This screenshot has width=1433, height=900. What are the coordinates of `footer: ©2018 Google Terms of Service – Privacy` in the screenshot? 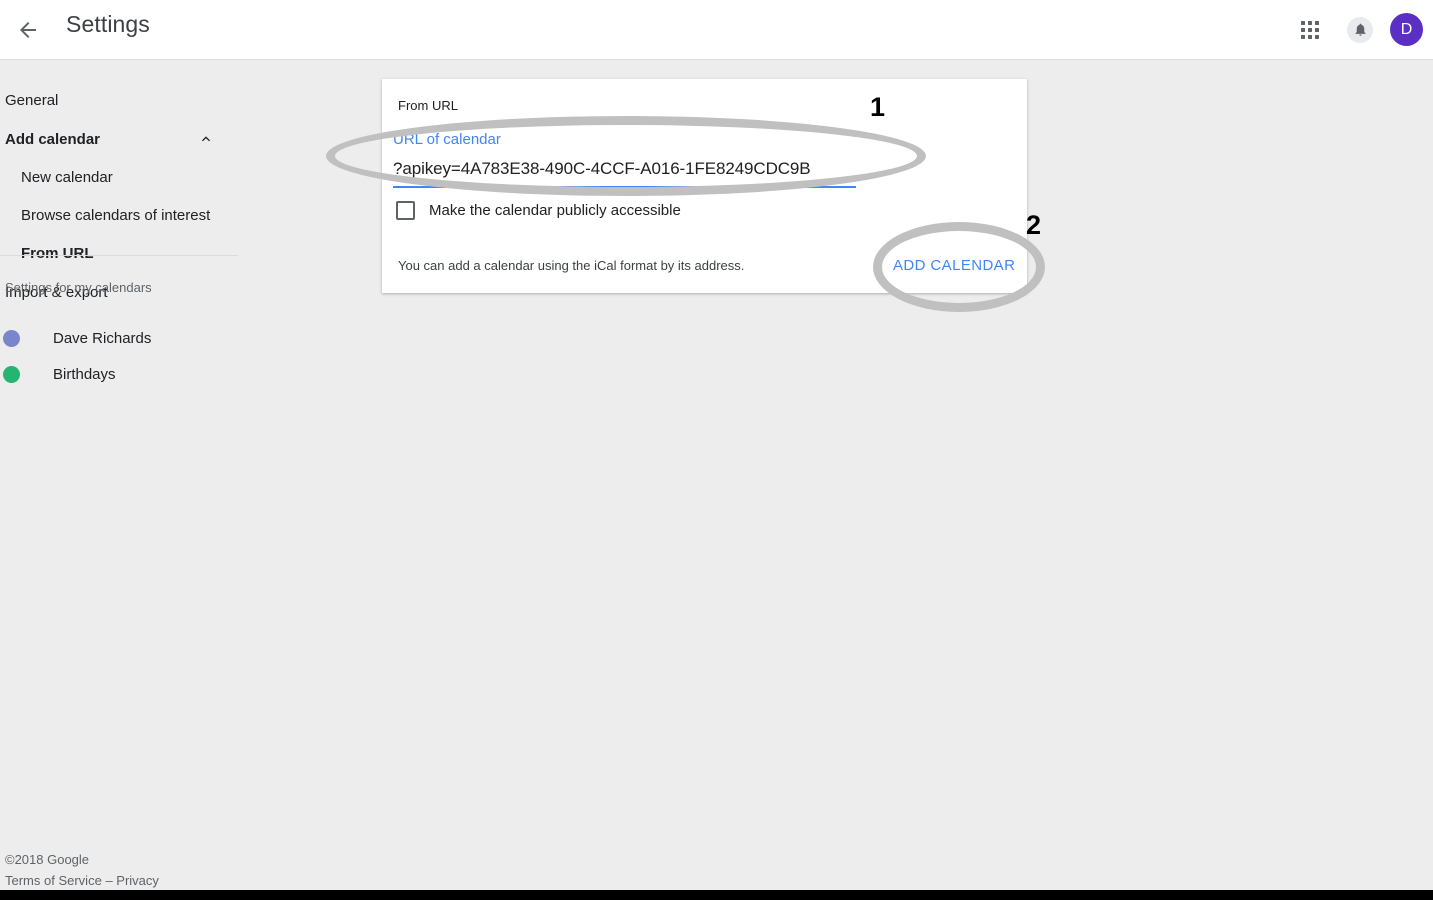 It's located at (82, 870).